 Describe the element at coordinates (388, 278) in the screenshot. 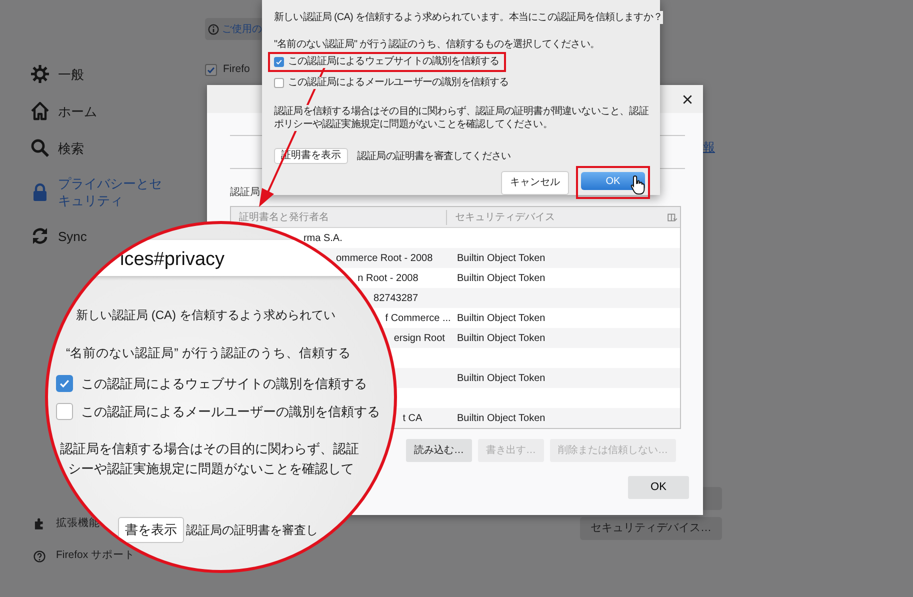

I see `table-cell: n Root - 2008` at that location.